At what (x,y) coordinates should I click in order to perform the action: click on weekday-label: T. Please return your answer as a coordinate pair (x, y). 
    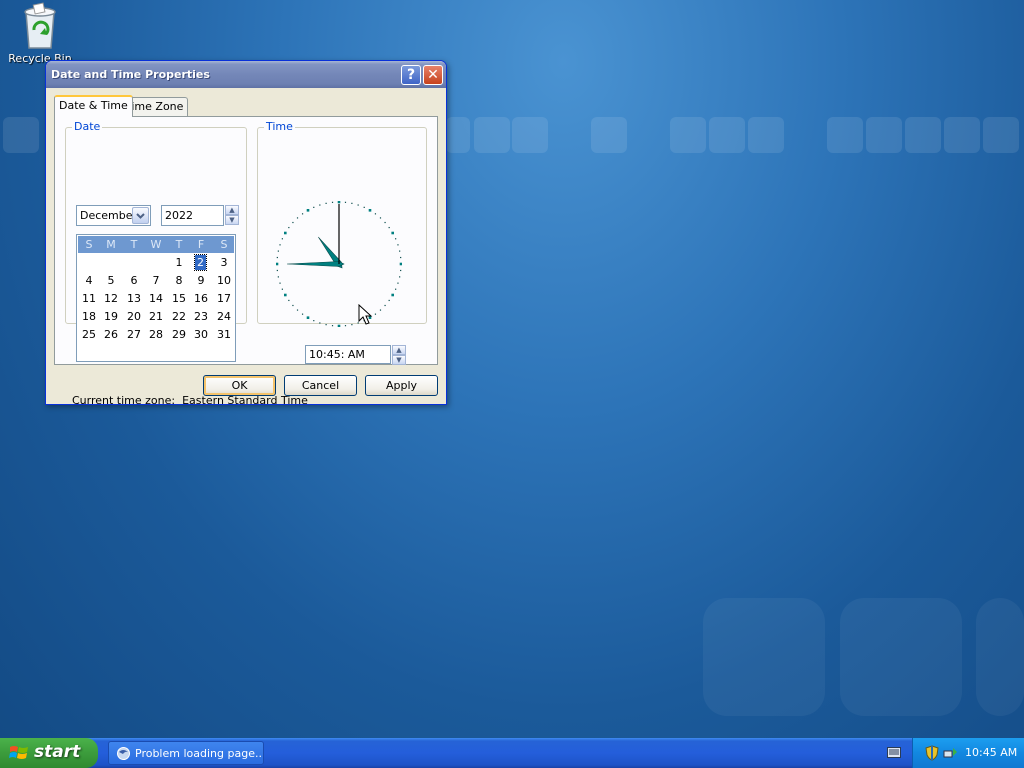
    Looking at the image, I should click on (179, 244).